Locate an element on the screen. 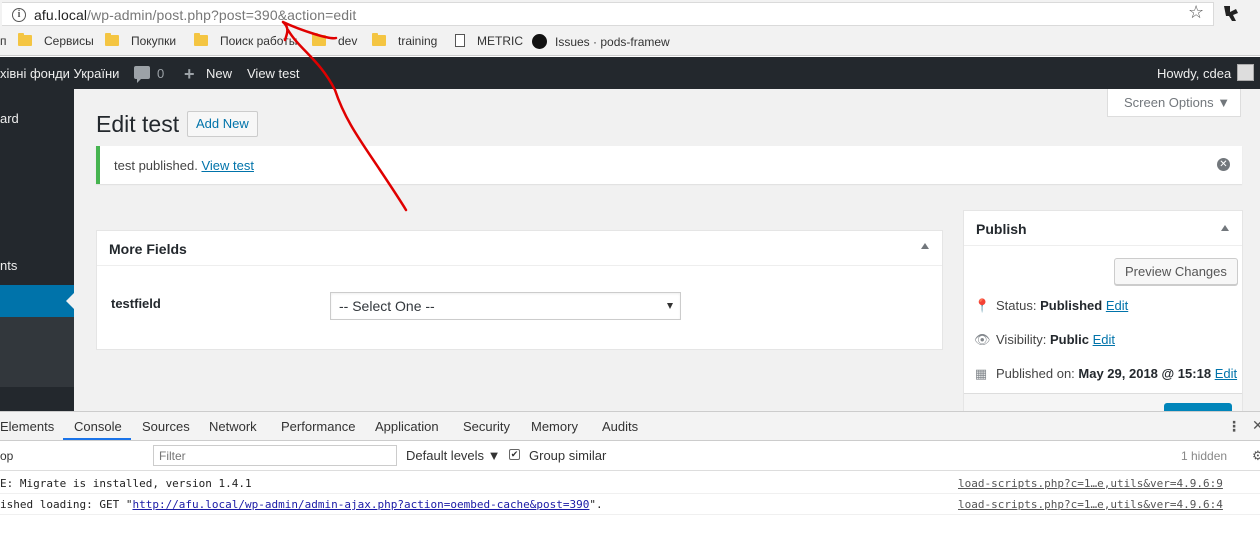 This screenshot has width=1260, height=548. close-icon: ✕ is located at coordinates (1256, 425).